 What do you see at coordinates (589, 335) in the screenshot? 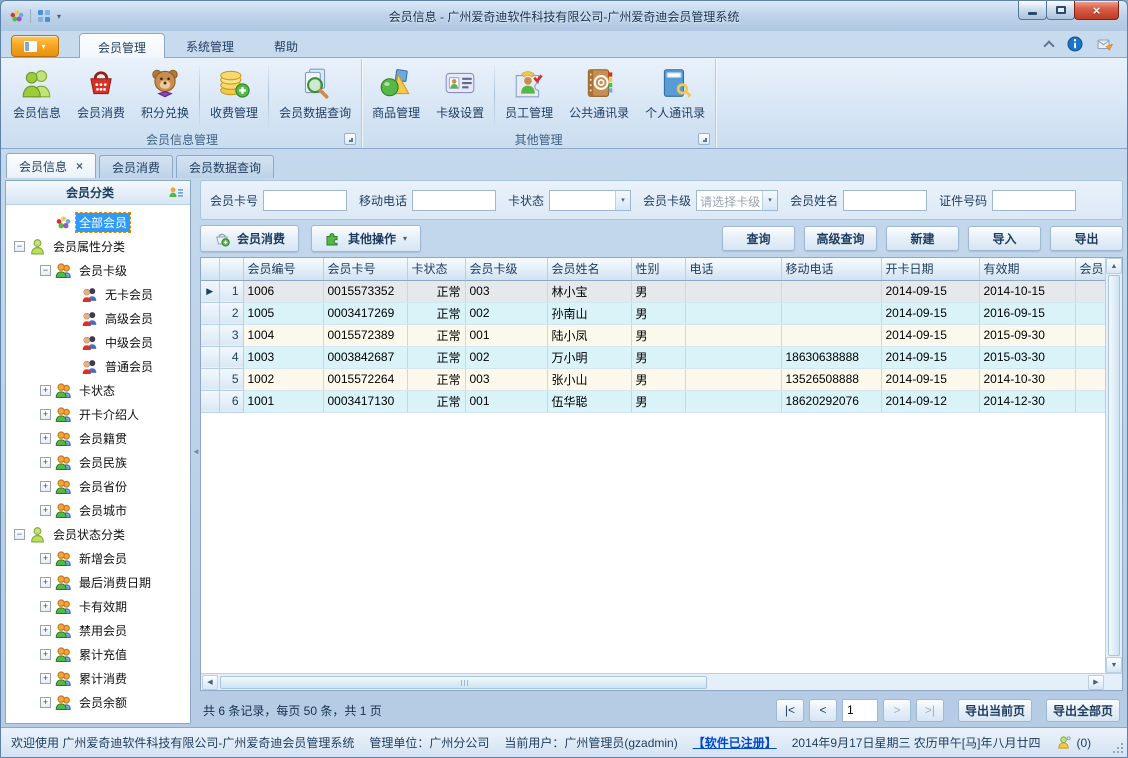
I see `table-cell: 陆小凤` at bounding box center [589, 335].